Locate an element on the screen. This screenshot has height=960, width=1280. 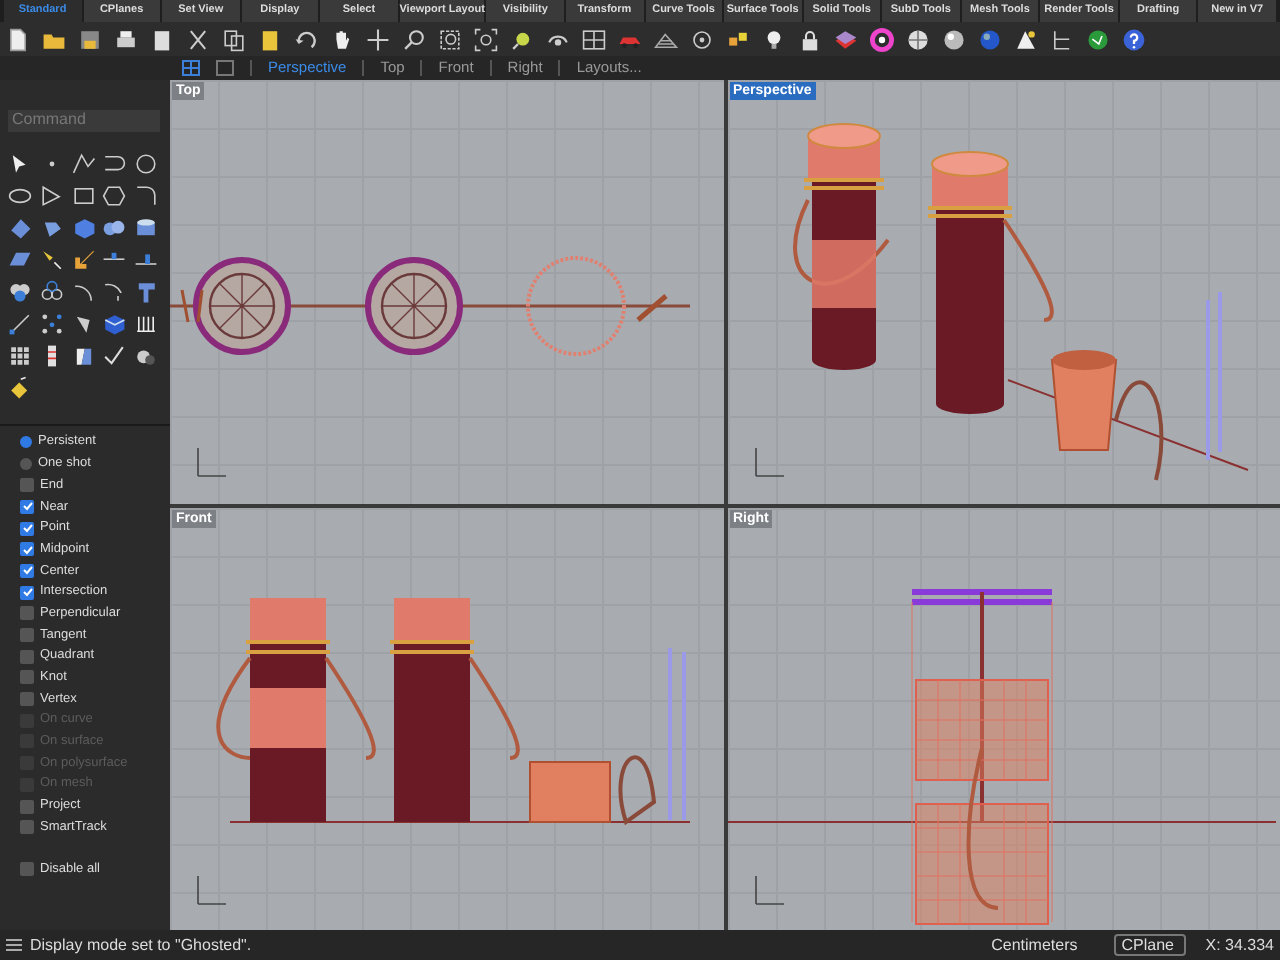
hierarchy-icon is located at coordinates (1062, 39).